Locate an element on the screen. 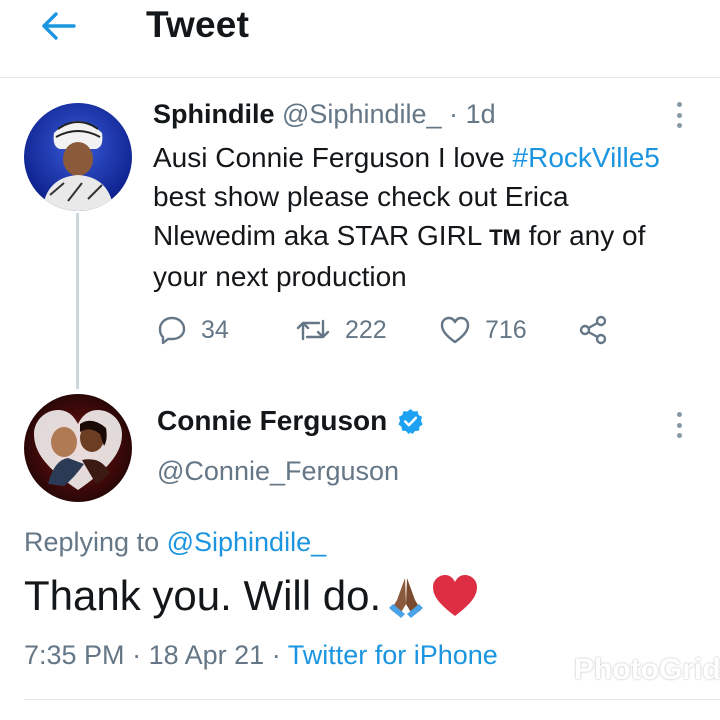  share-icon is located at coordinates (593, 330).